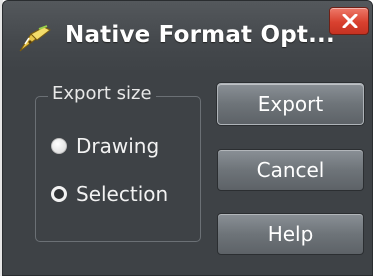 This screenshot has width=375, height=276. I want to click on export-button: Export, so click(290, 104).